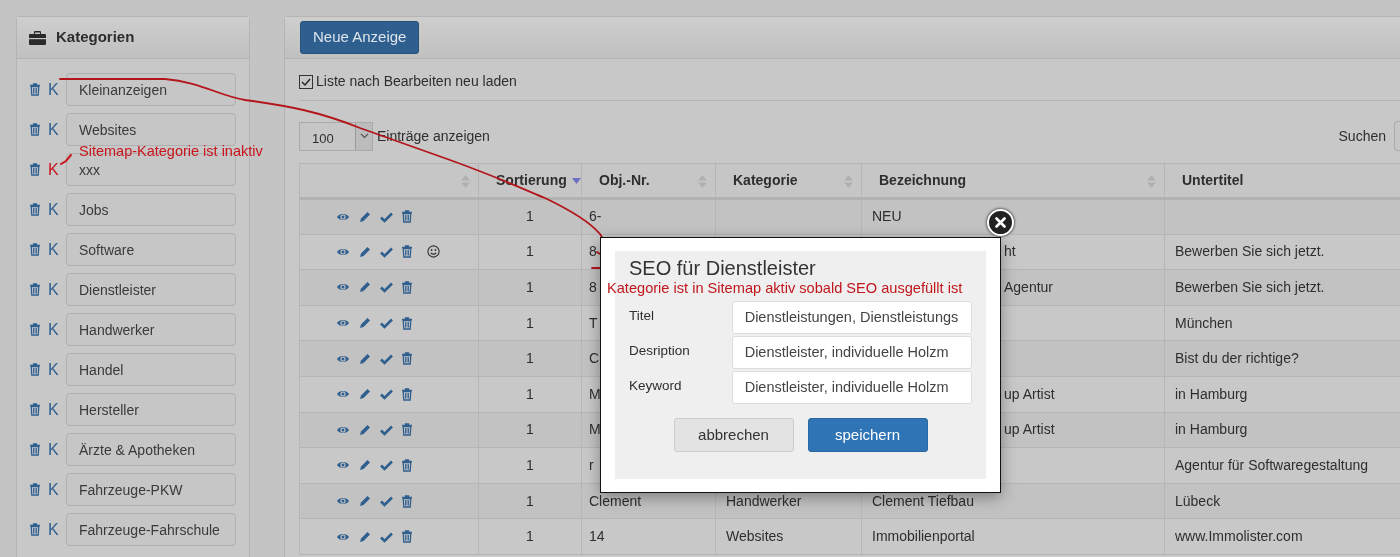 This screenshot has height=557, width=1400. What do you see at coordinates (923, 500) in the screenshot?
I see `table-cell: Clement Tiefbau` at bounding box center [923, 500].